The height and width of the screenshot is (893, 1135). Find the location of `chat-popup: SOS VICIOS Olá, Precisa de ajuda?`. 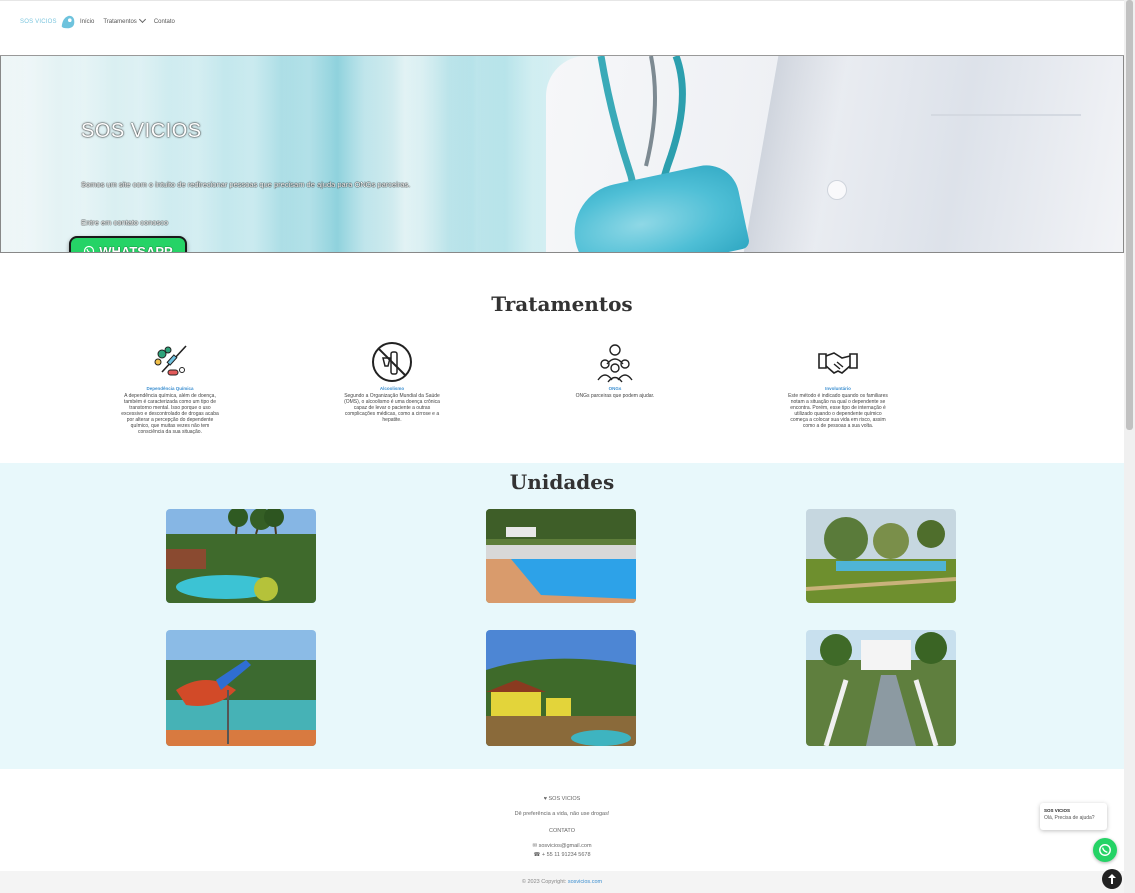

chat-popup: SOS VICIOS Olá, Precisa de ajuda? is located at coordinates (1073, 816).